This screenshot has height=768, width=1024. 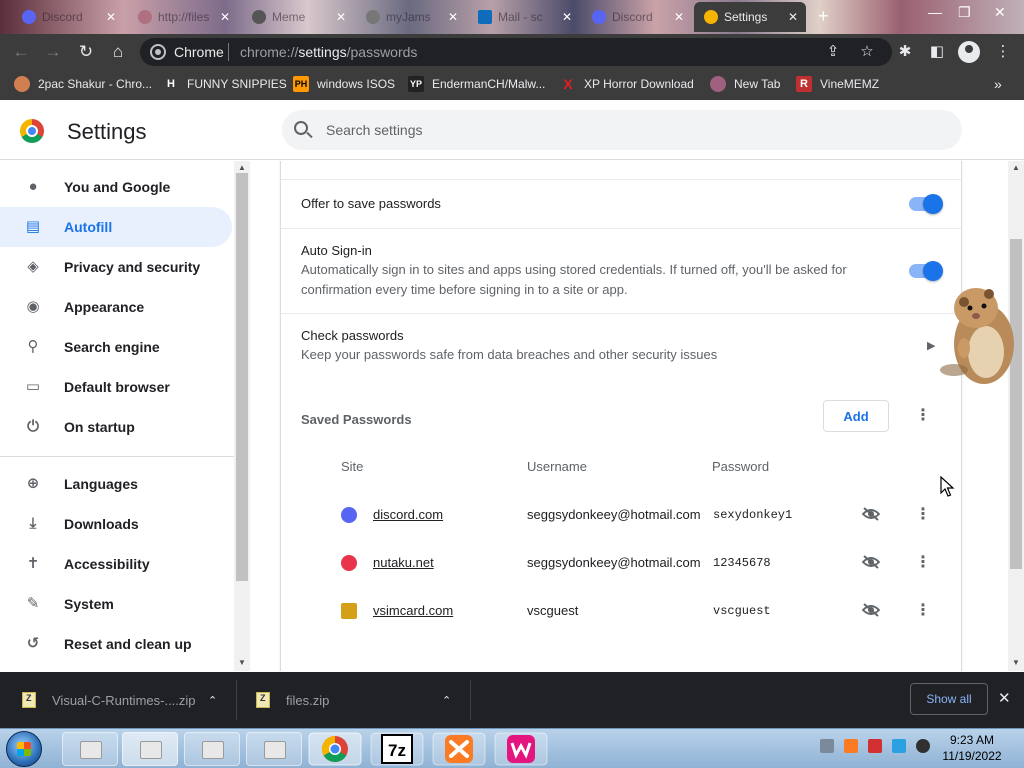 I want to click on more-bookmarks-button: », so click(x=998, y=84).